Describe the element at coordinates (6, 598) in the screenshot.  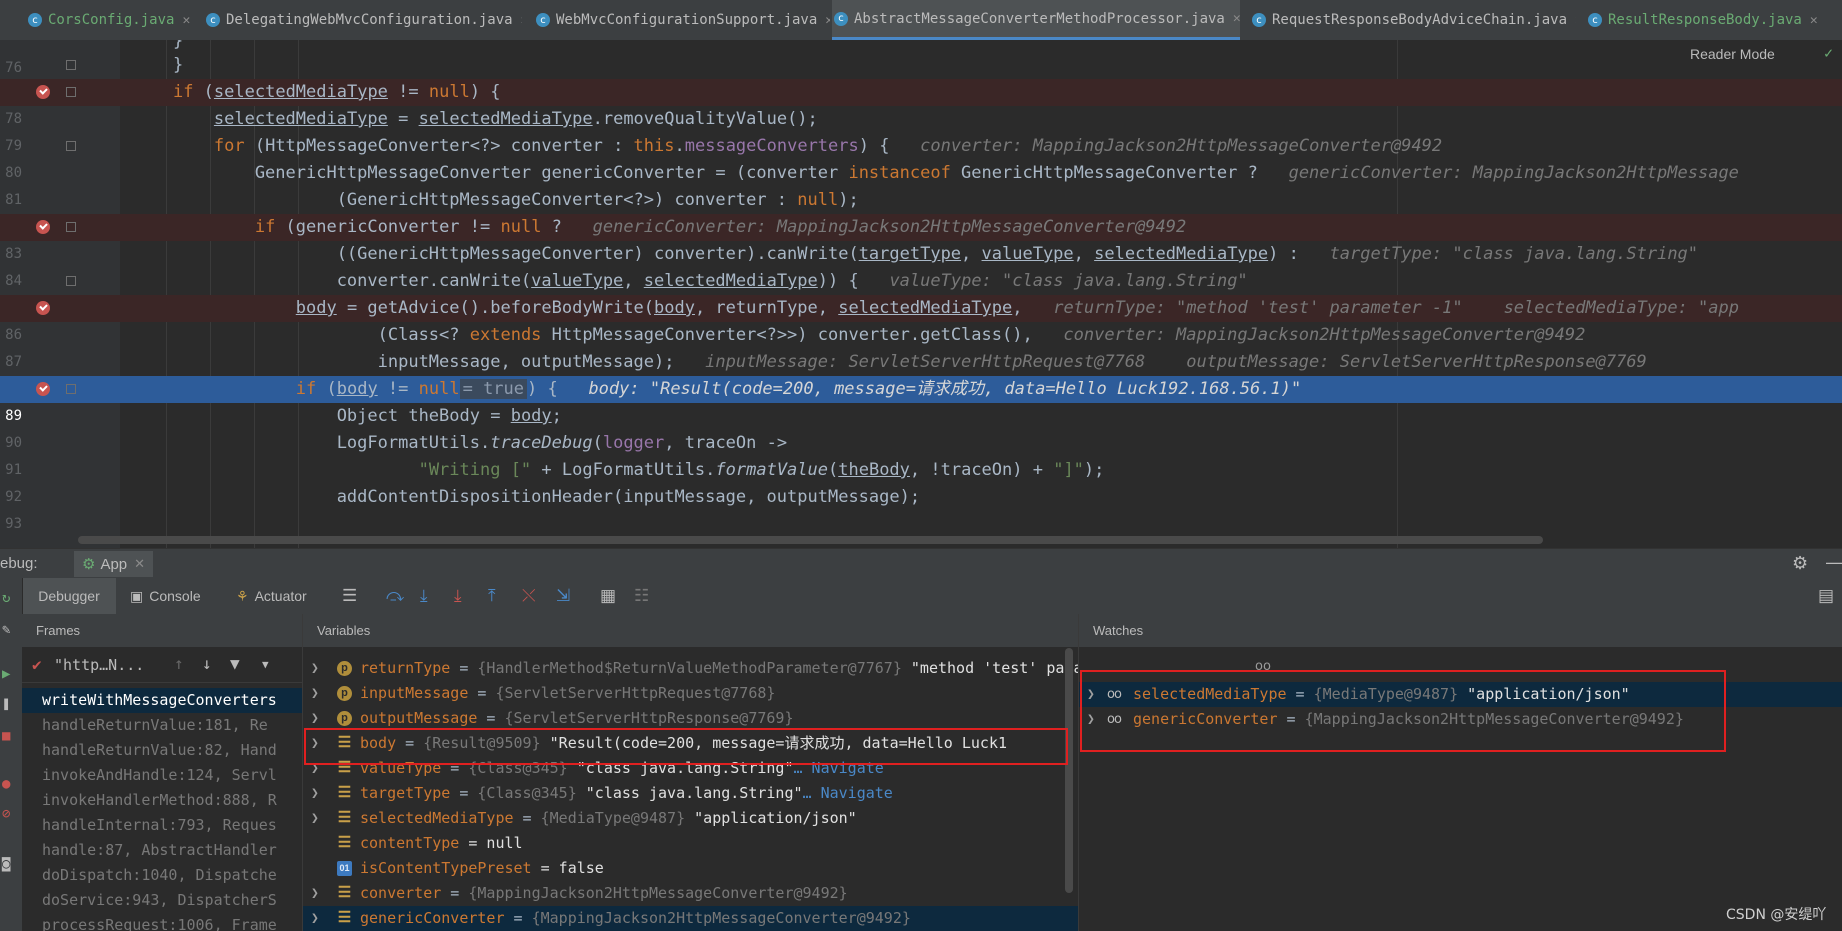
I see `rerun-icon: ↻` at that location.